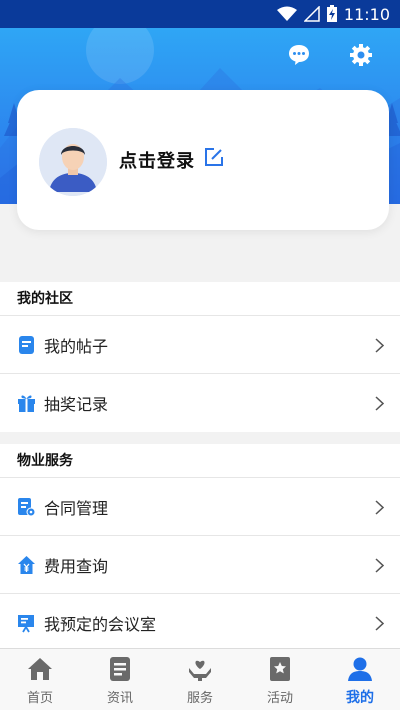 The image size is (400, 710). What do you see at coordinates (280, 669) in the screenshot?
I see `activity-icon` at bounding box center [280, 669].